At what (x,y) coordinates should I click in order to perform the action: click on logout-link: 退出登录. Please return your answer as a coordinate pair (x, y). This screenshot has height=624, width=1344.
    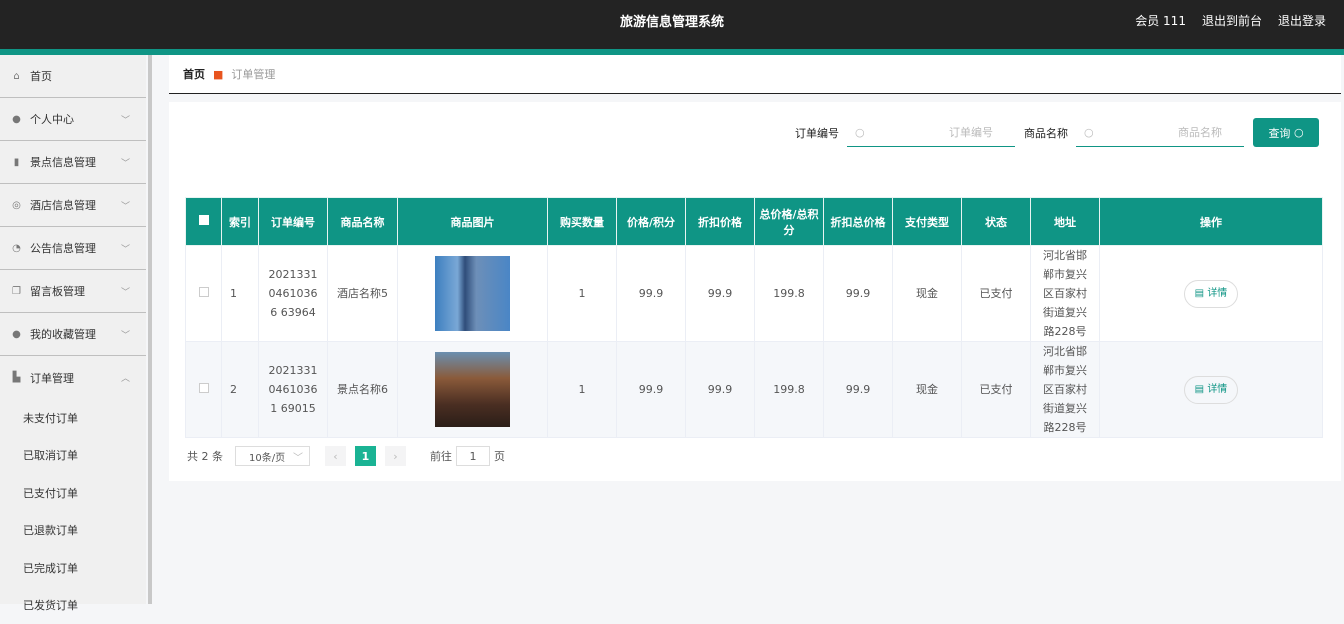
    Looking at the image, I should click on (1302, 20).